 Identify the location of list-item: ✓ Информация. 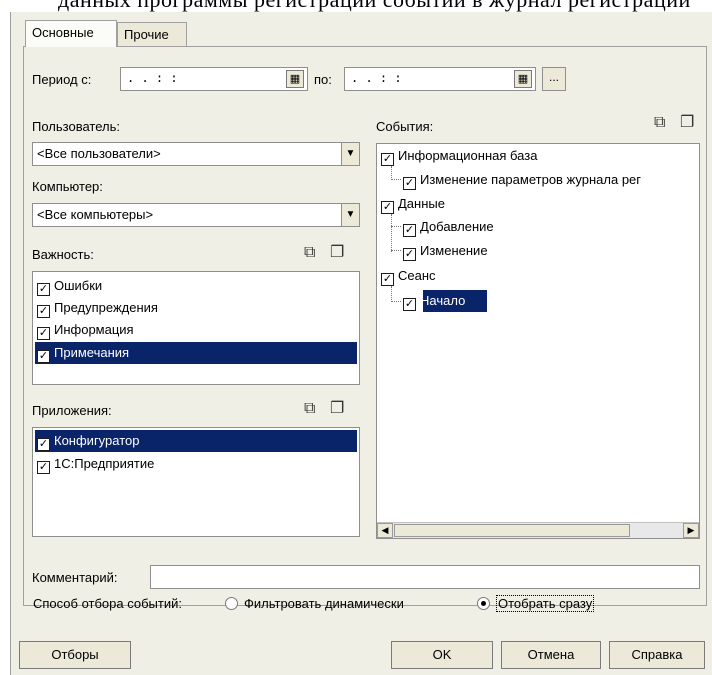
(85, 330).